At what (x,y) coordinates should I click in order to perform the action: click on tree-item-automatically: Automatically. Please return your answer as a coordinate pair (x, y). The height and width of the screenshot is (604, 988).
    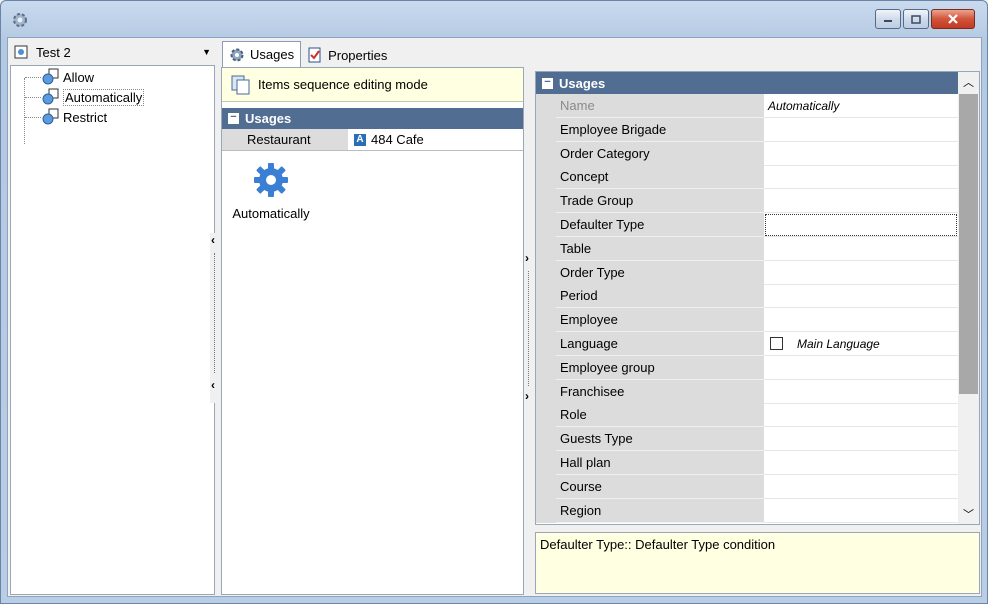
    Looking at the image, I should click on (85, 97).